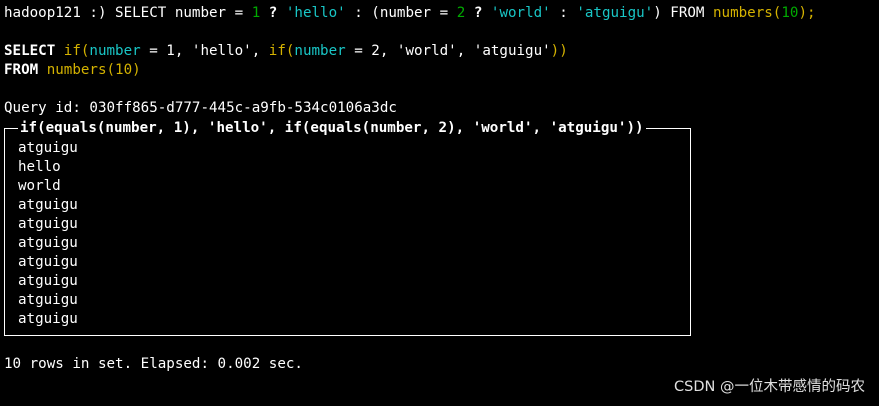 The image size is (879, 406). Describe the element at coordinates (123, 70) in the screenshot. I see `numbers-args: (10)` at that location.